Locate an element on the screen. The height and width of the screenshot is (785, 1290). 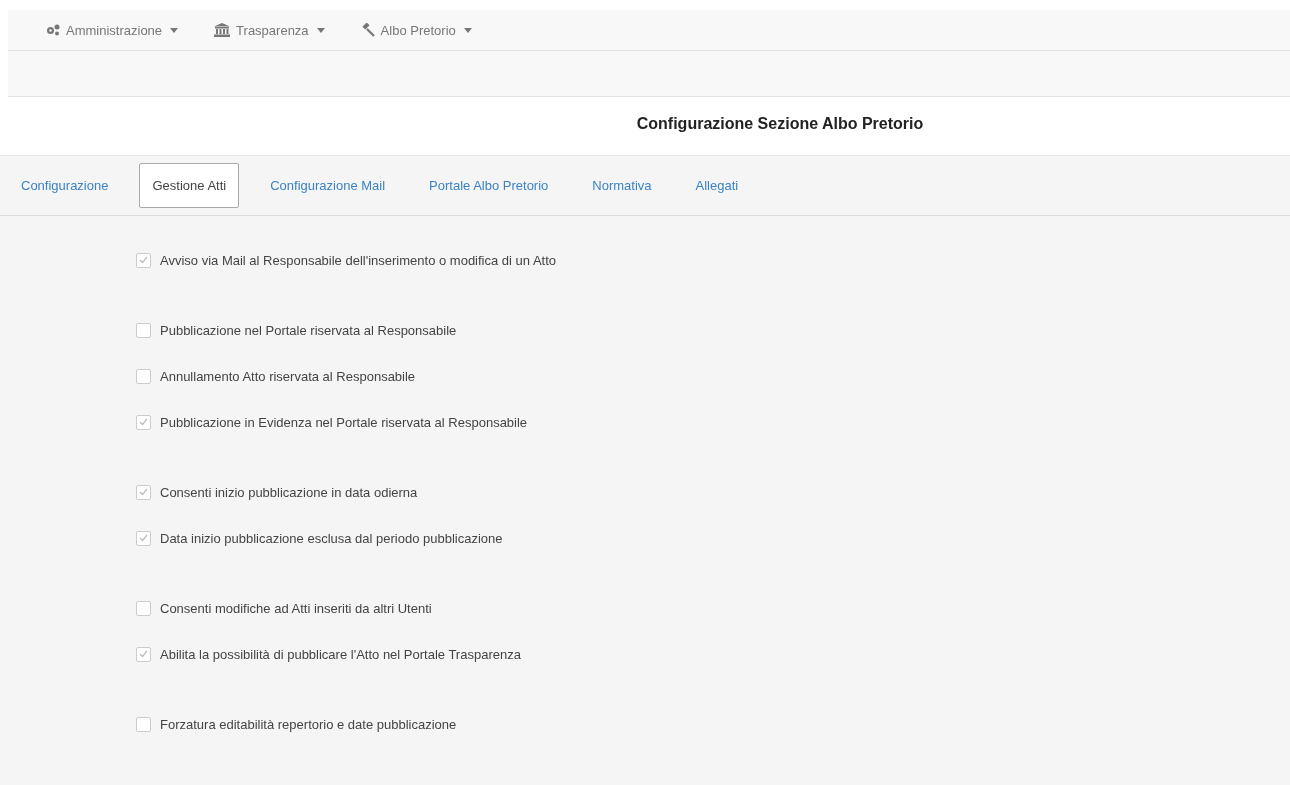
nav-menu: Trasparenza is located at coordinates (269, 30).